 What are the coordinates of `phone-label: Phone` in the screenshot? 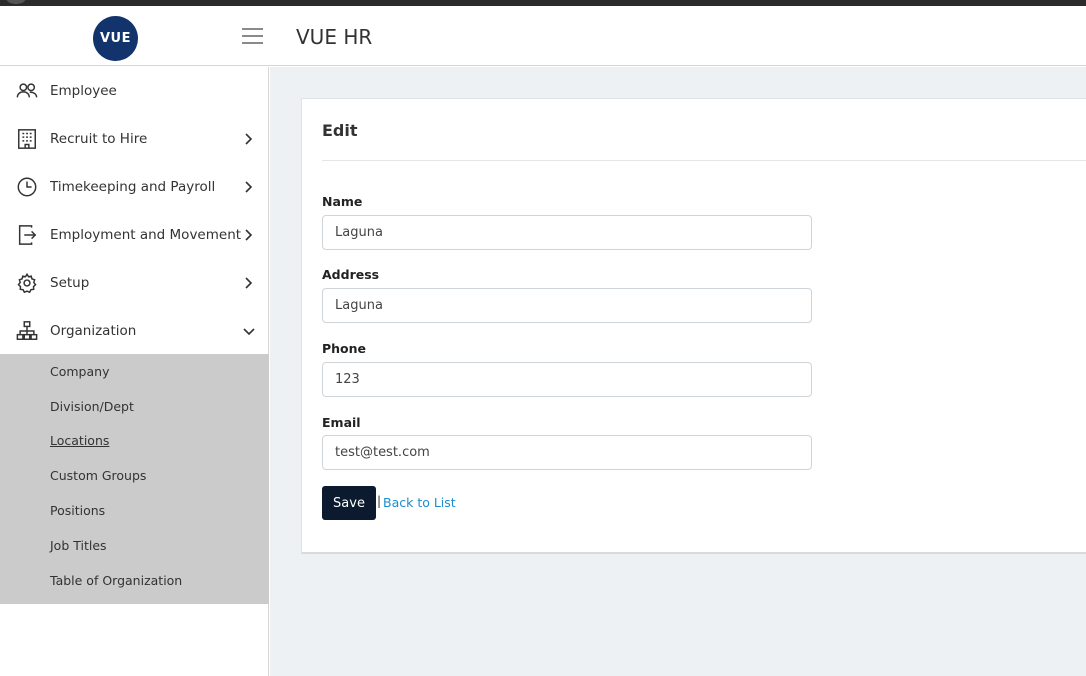 It's located at (344, 348).